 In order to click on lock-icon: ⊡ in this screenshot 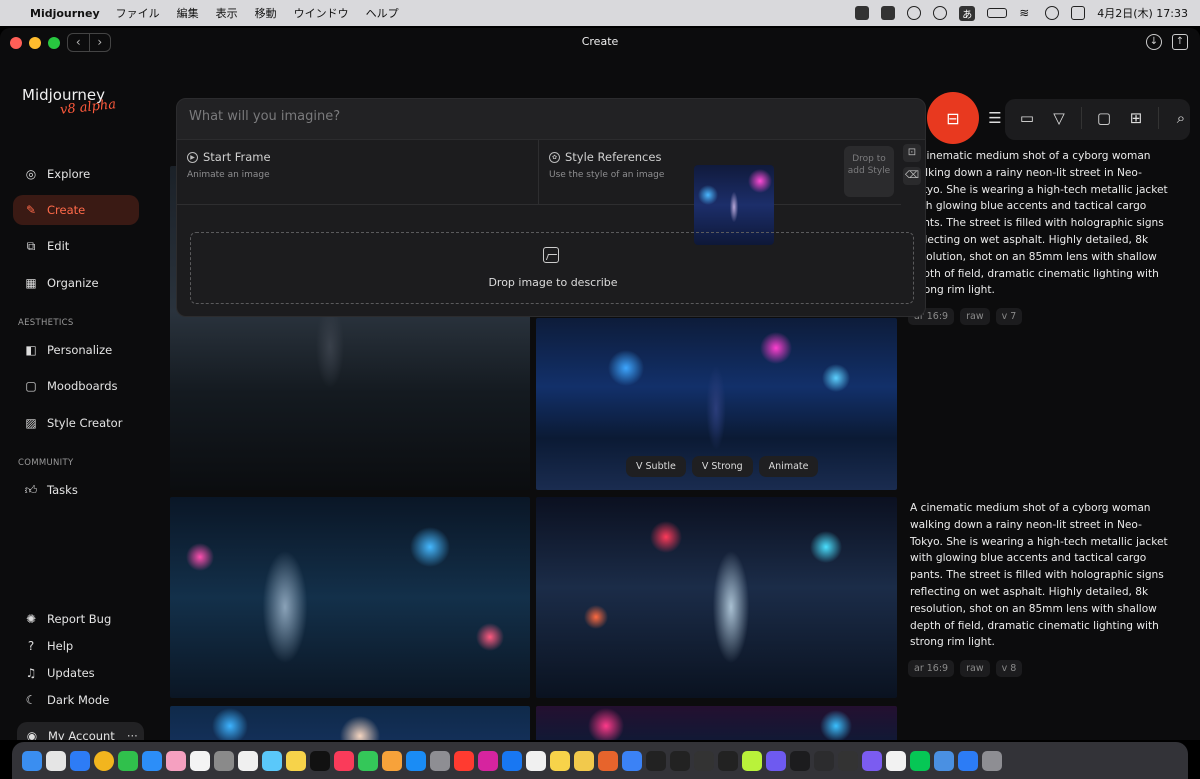, I will do `click(912, 153)`.